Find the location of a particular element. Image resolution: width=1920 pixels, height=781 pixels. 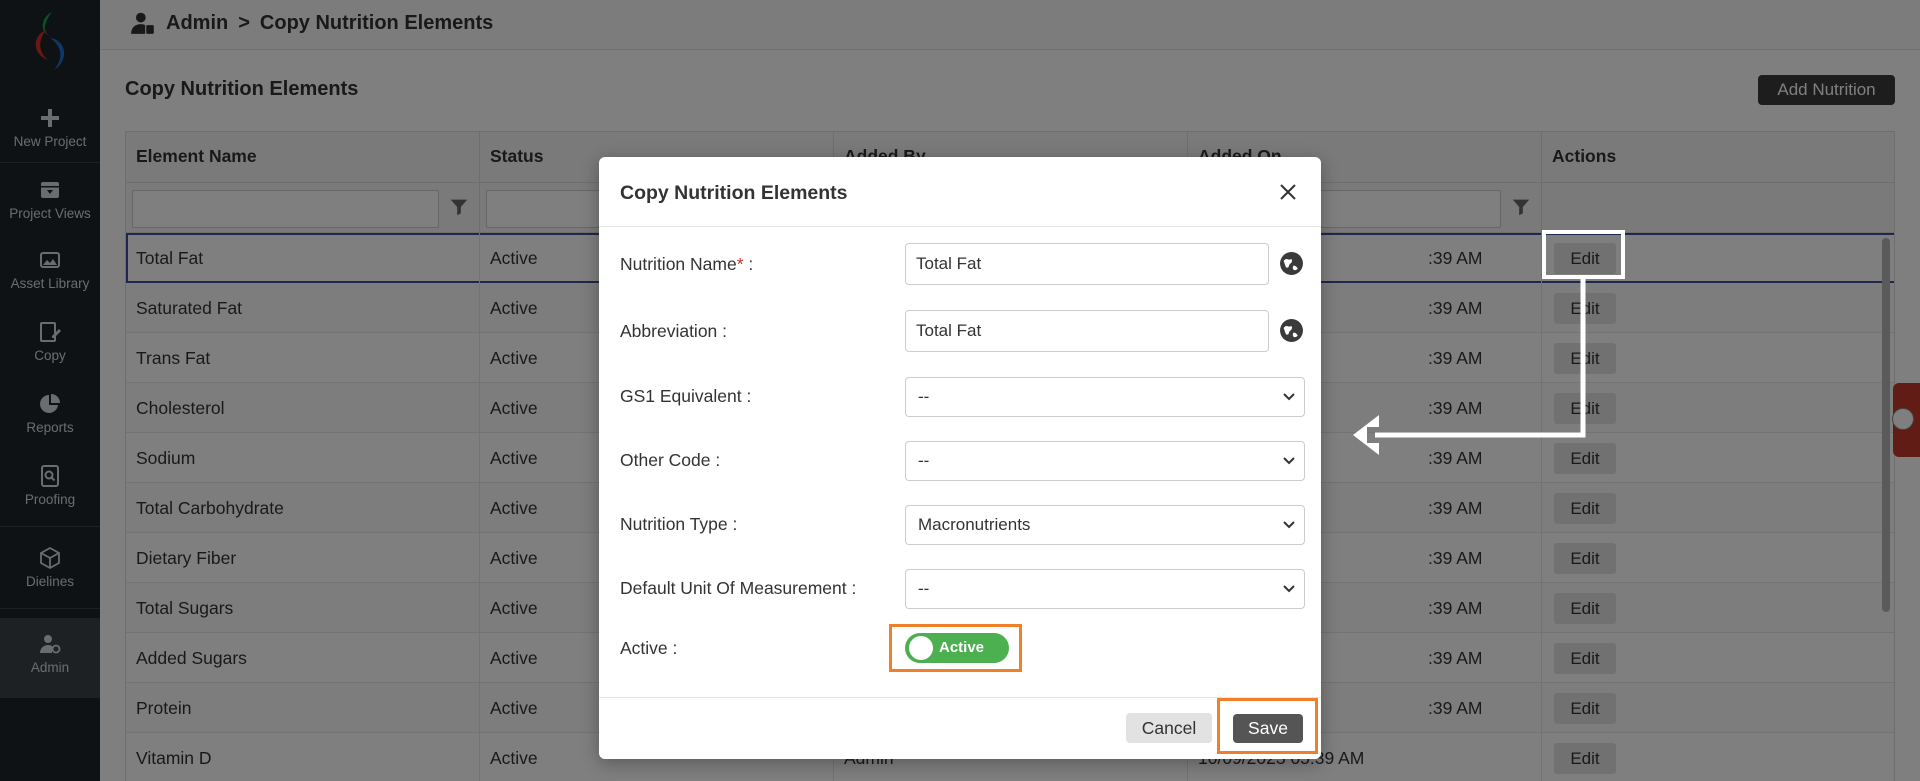

highlight-box-edit is located at coordinates (1583, 254).